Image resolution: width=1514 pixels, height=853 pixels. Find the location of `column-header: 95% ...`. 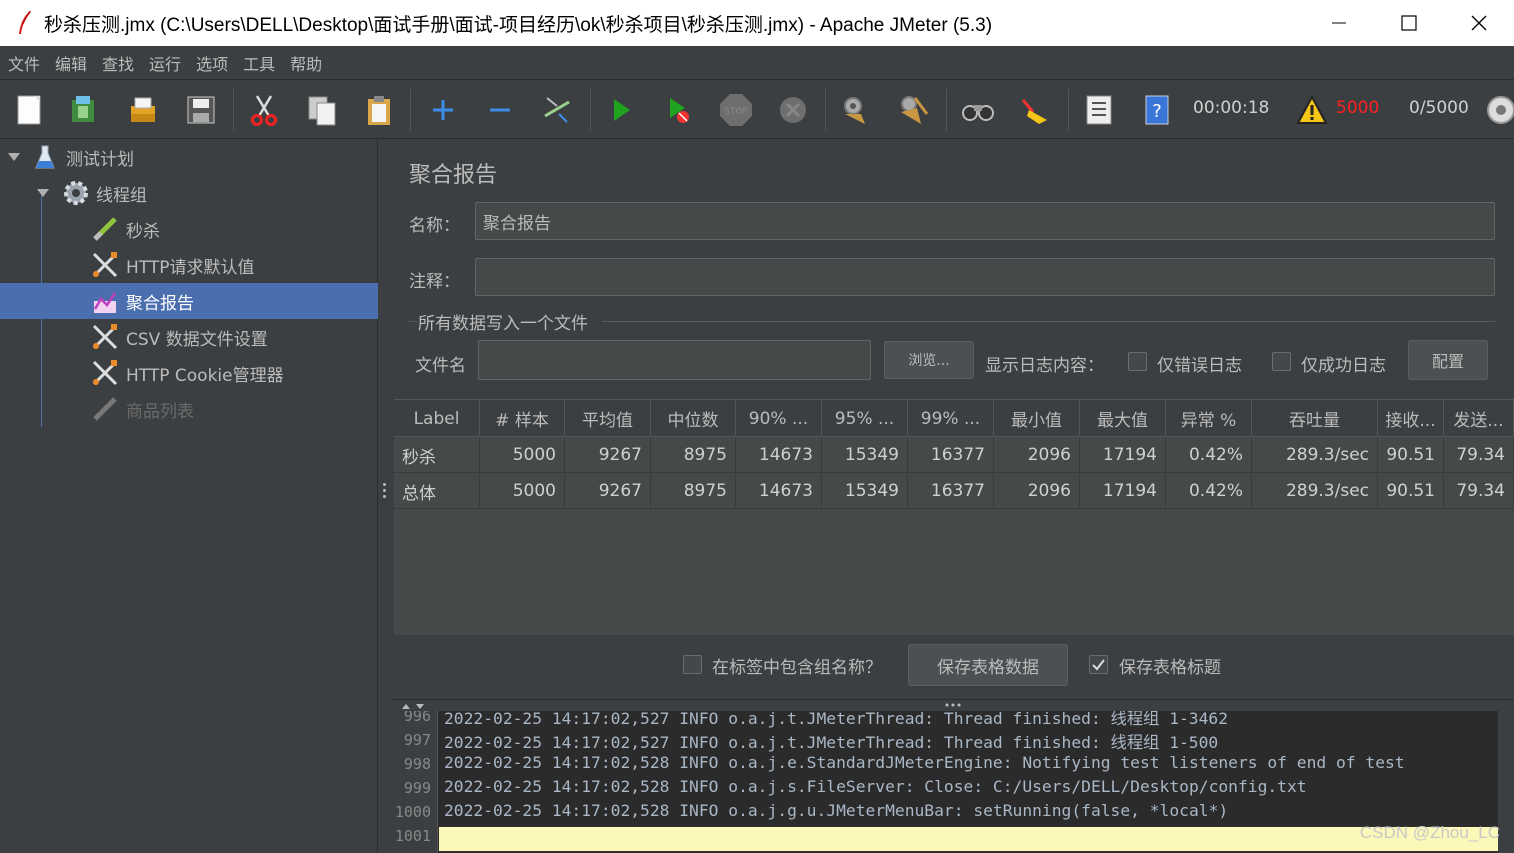

column-header: 95% ... is located at coordinates (865, 418).